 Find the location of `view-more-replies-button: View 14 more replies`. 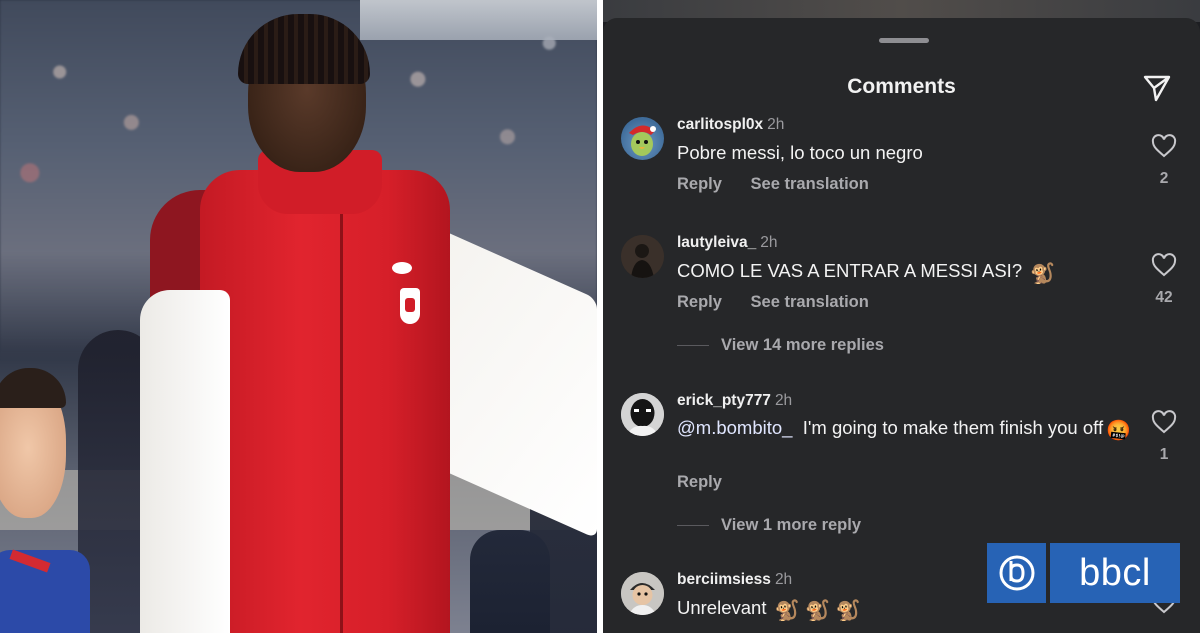

view-more-replies-button: View 14 more replies is located at coordinates (780, 345).